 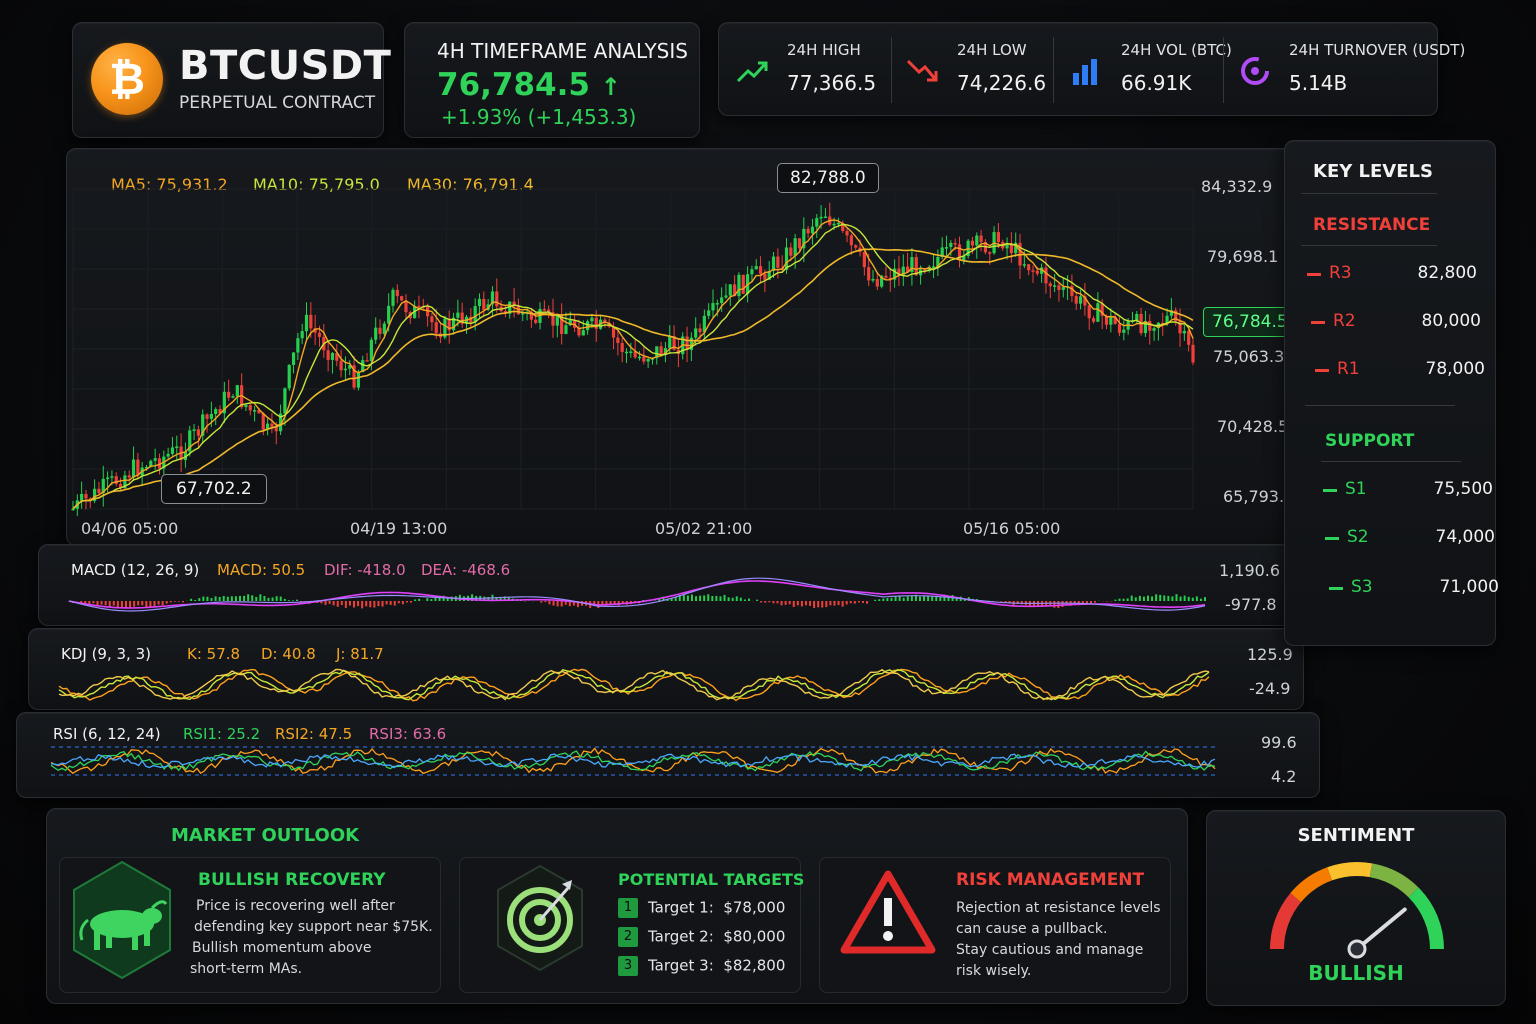 What do you see at coordinates (1250, 570) in the screenshot?
I see `y-tick: 1,190.6` at bounding box center [1250, 570].